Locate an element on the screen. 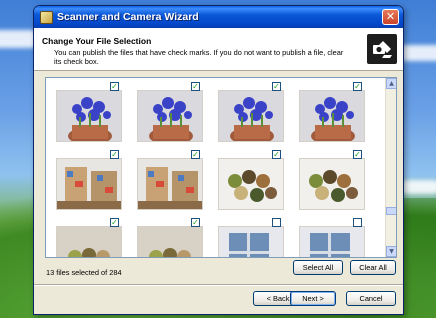 This screenshot has height=318, width=436. scroll-thumb is located at coordinates (391, 211).